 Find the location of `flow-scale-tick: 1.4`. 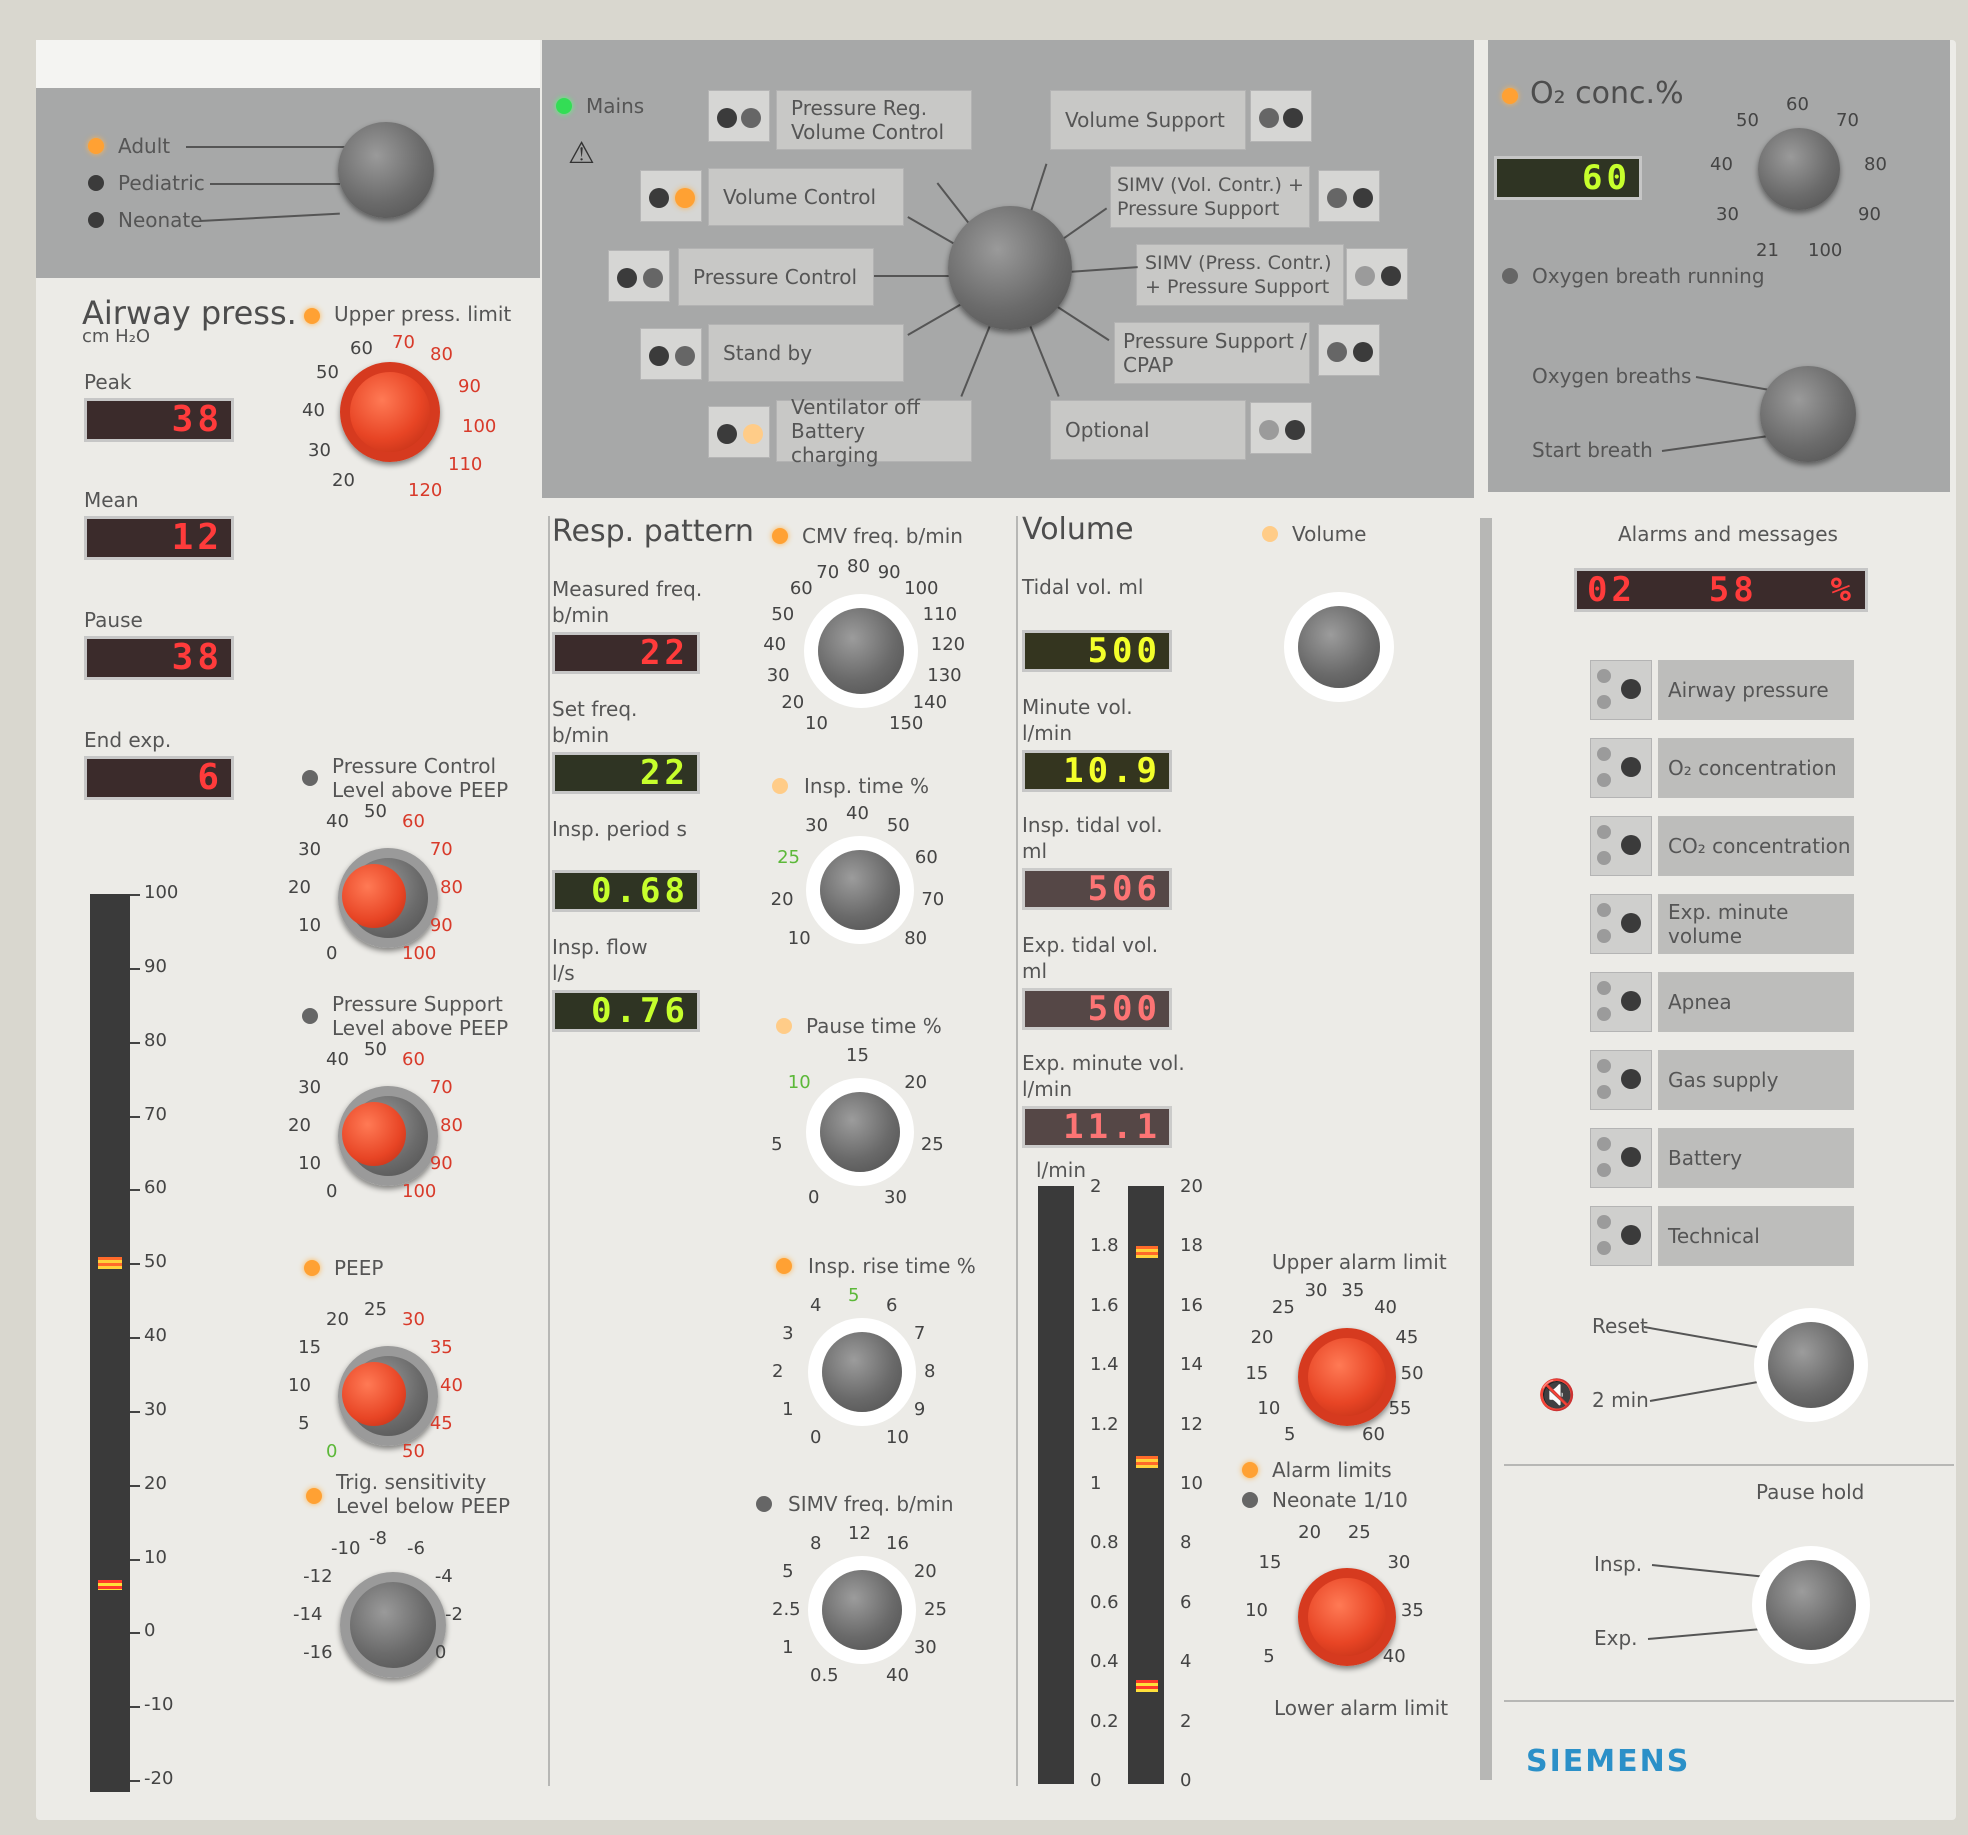

flow-scale-tick: 1.4 is located at coordinates (1104, 1365).